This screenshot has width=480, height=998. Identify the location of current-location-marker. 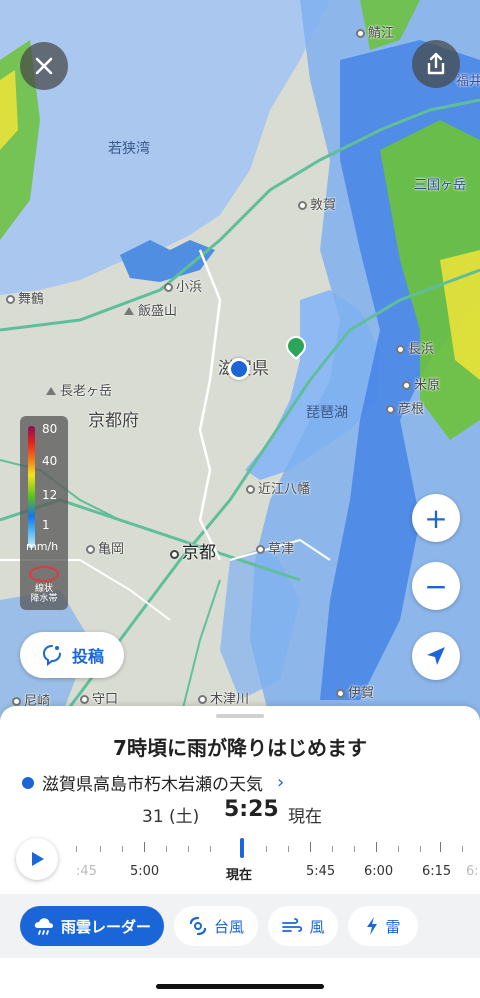
(239, 369).